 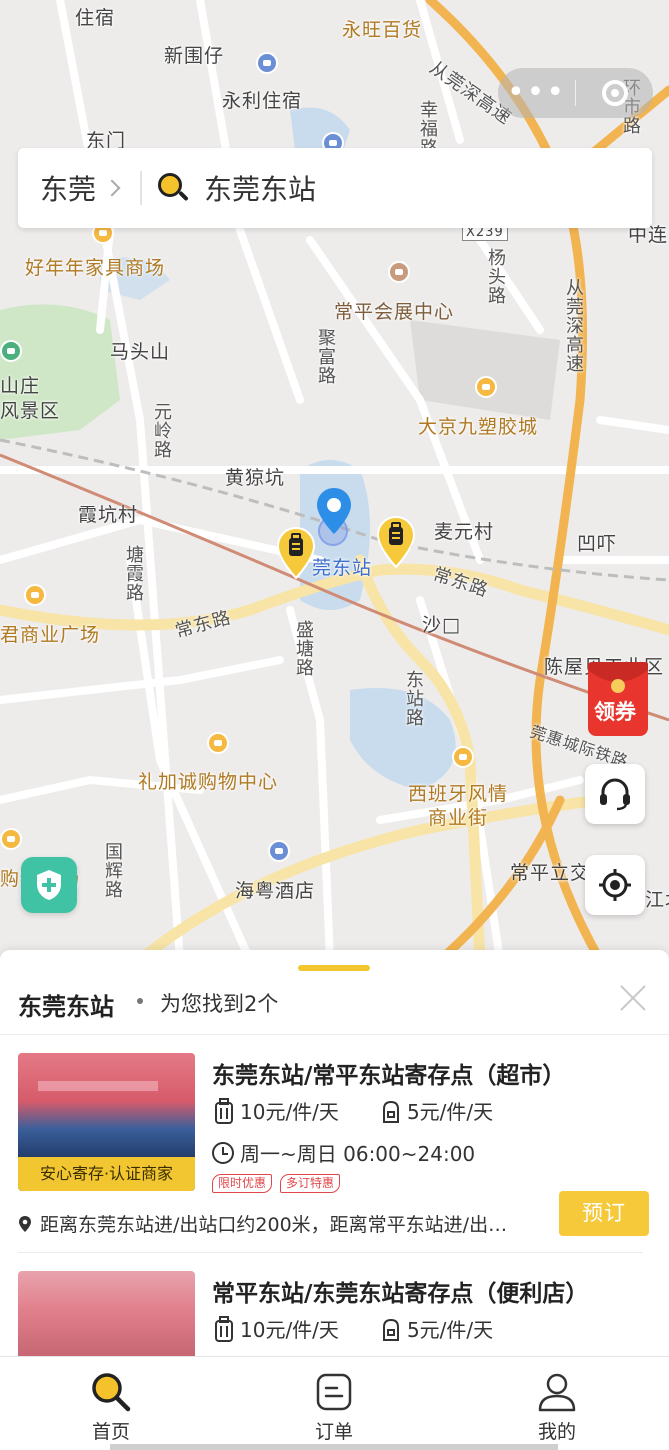 What do you see at coordinates (619, 698) in the screenshot?
I see `coupon-button: 领券` at bounding box center [619, 698].